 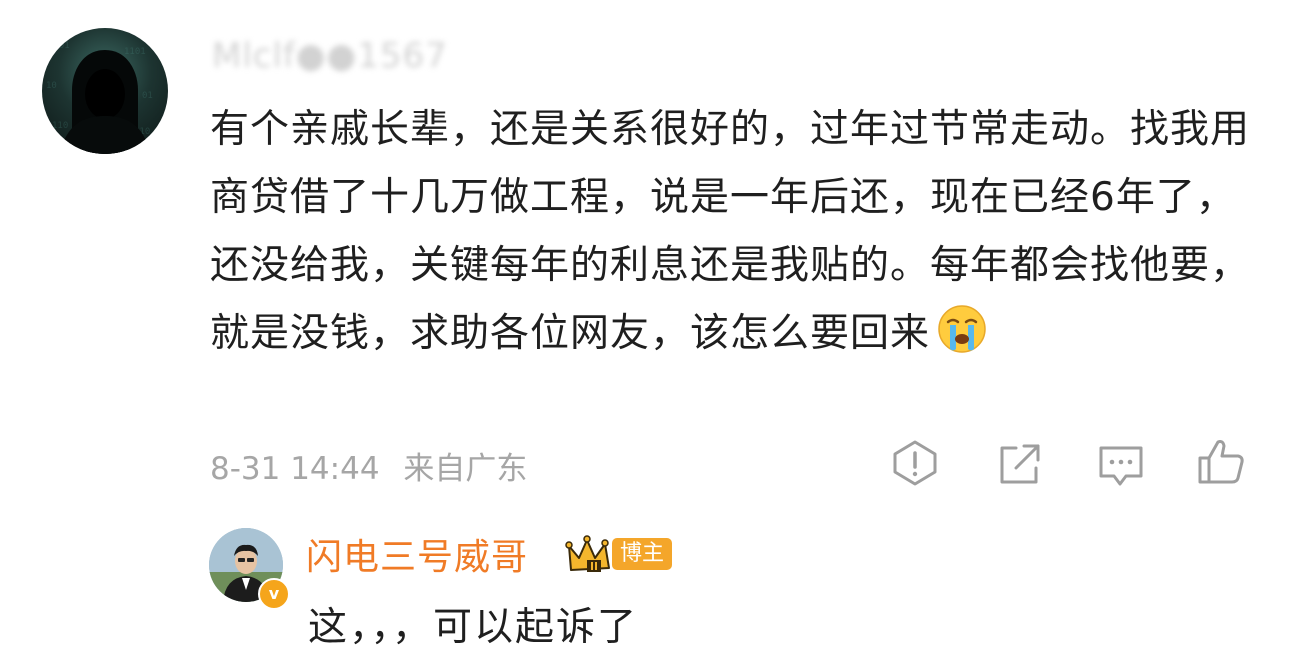 I want to click on svg-text: 0101, so click(x=59, y=46).